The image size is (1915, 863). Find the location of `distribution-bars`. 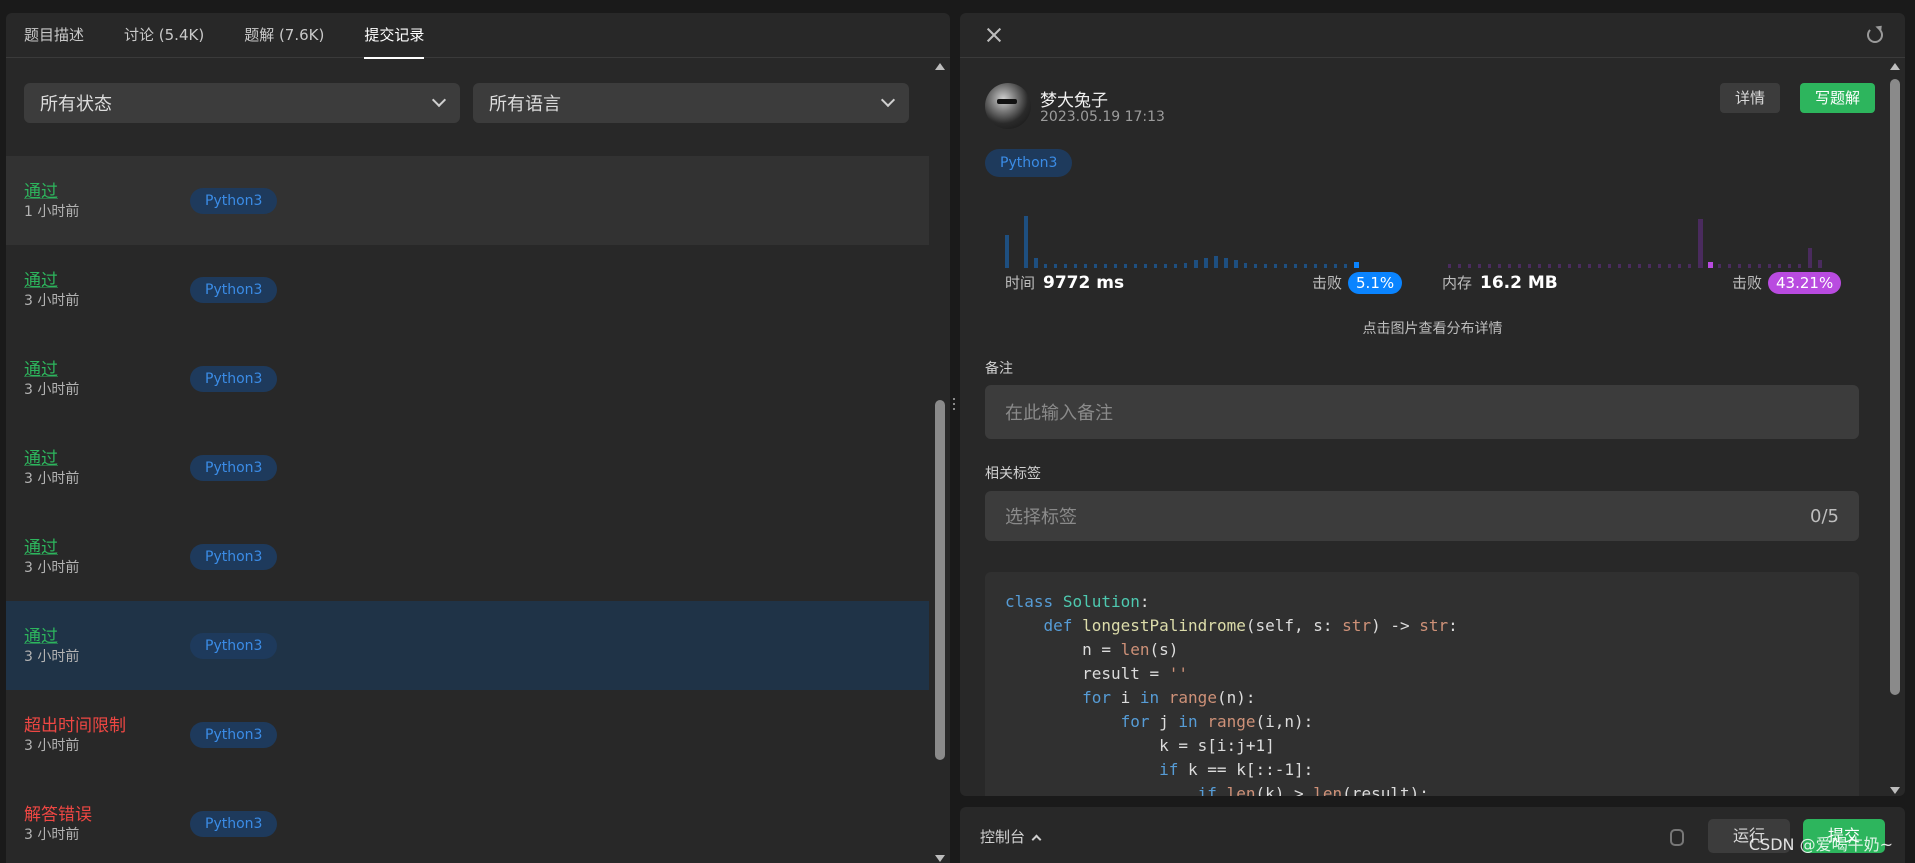

distribution-bars is located at coordinates (1413, 242).